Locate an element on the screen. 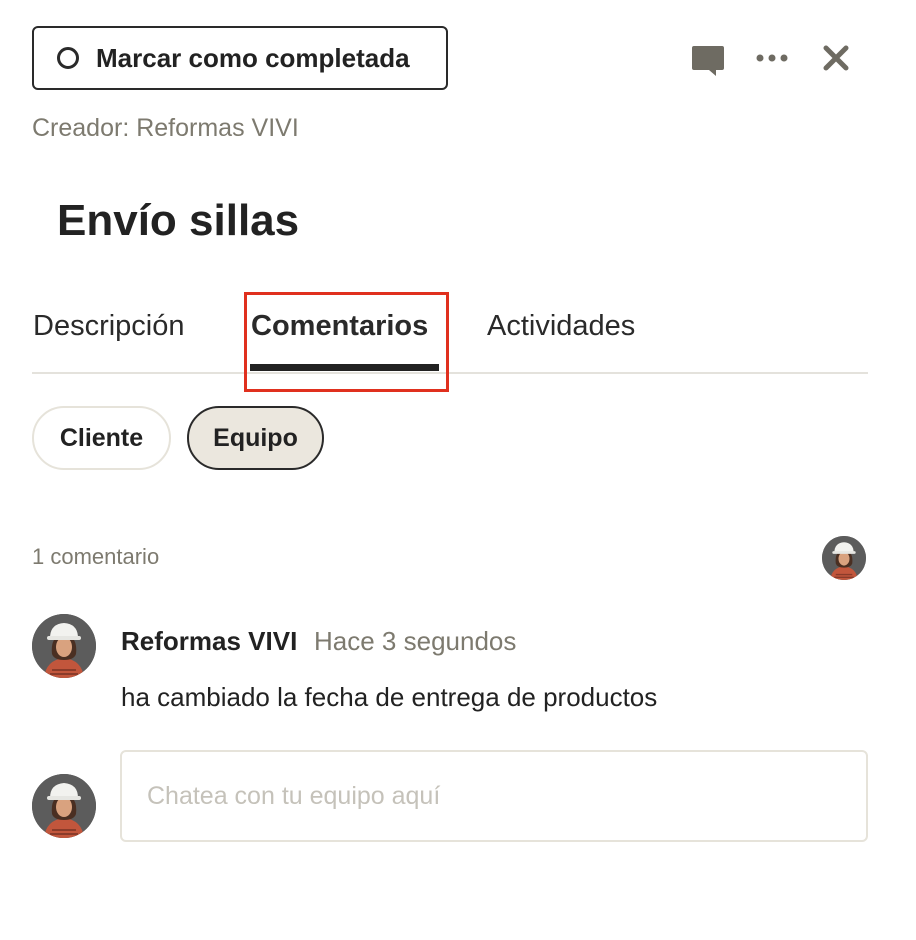  tab-description: Descripción is located at coordinates (109, 326).